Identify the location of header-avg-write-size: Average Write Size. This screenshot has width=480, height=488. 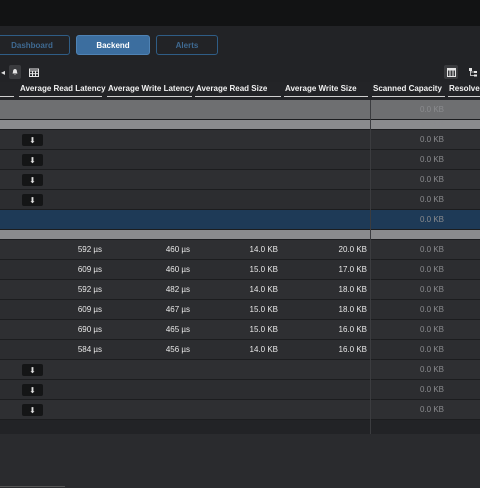
(321, 88).